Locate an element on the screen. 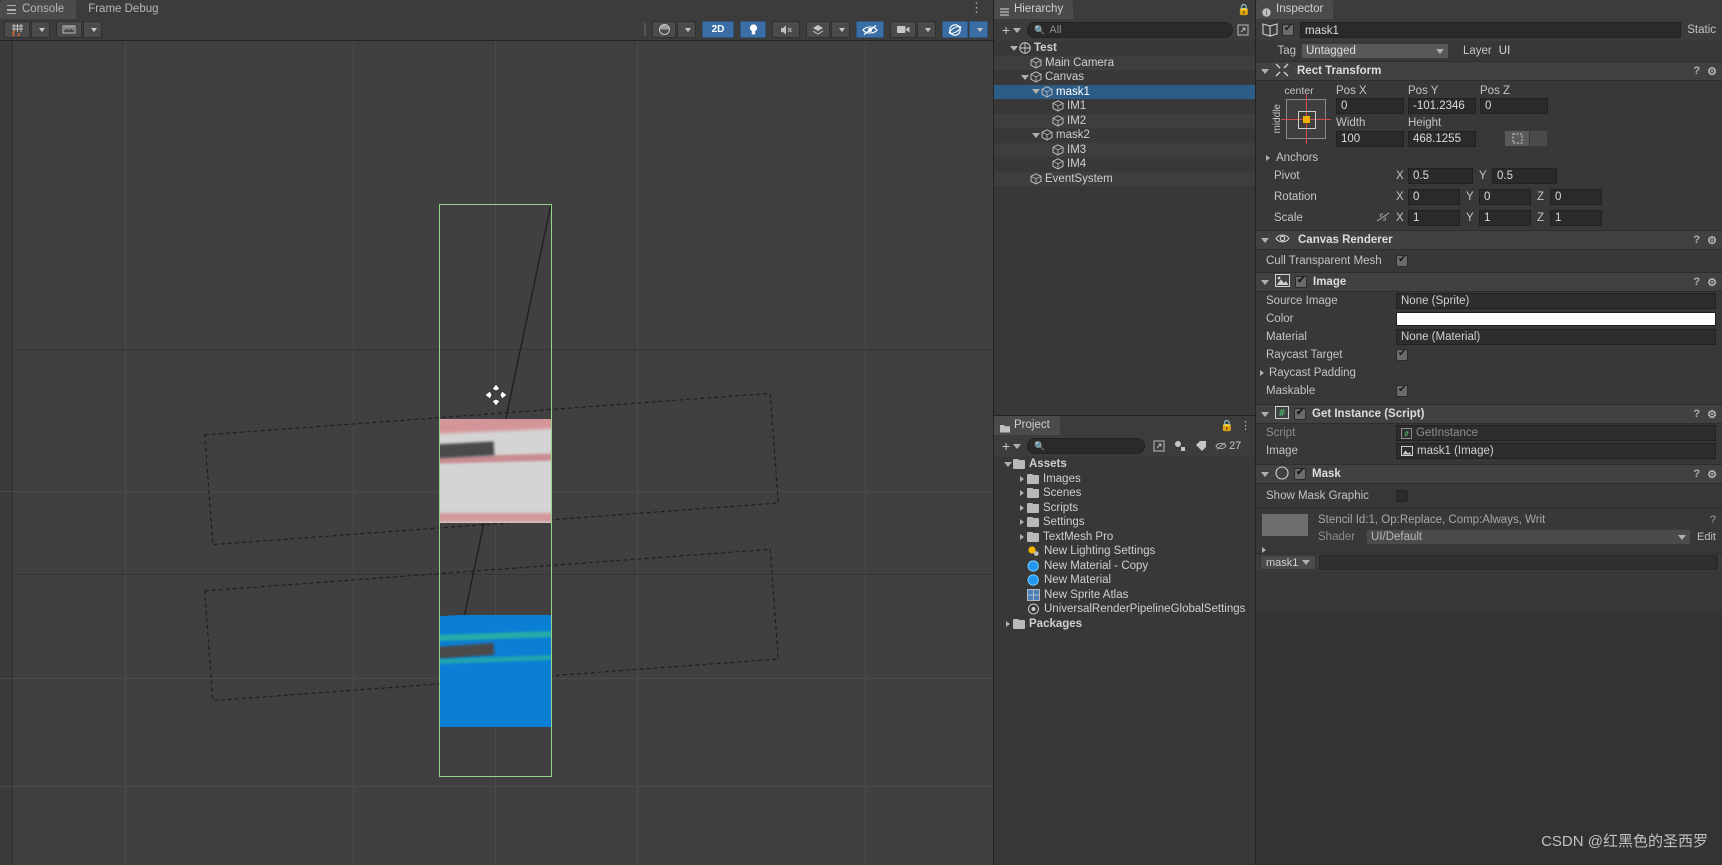 This screenshot has width=1722, height=865. cull-transparent-mesh-checkbox is located at coordinates (1402, 260).